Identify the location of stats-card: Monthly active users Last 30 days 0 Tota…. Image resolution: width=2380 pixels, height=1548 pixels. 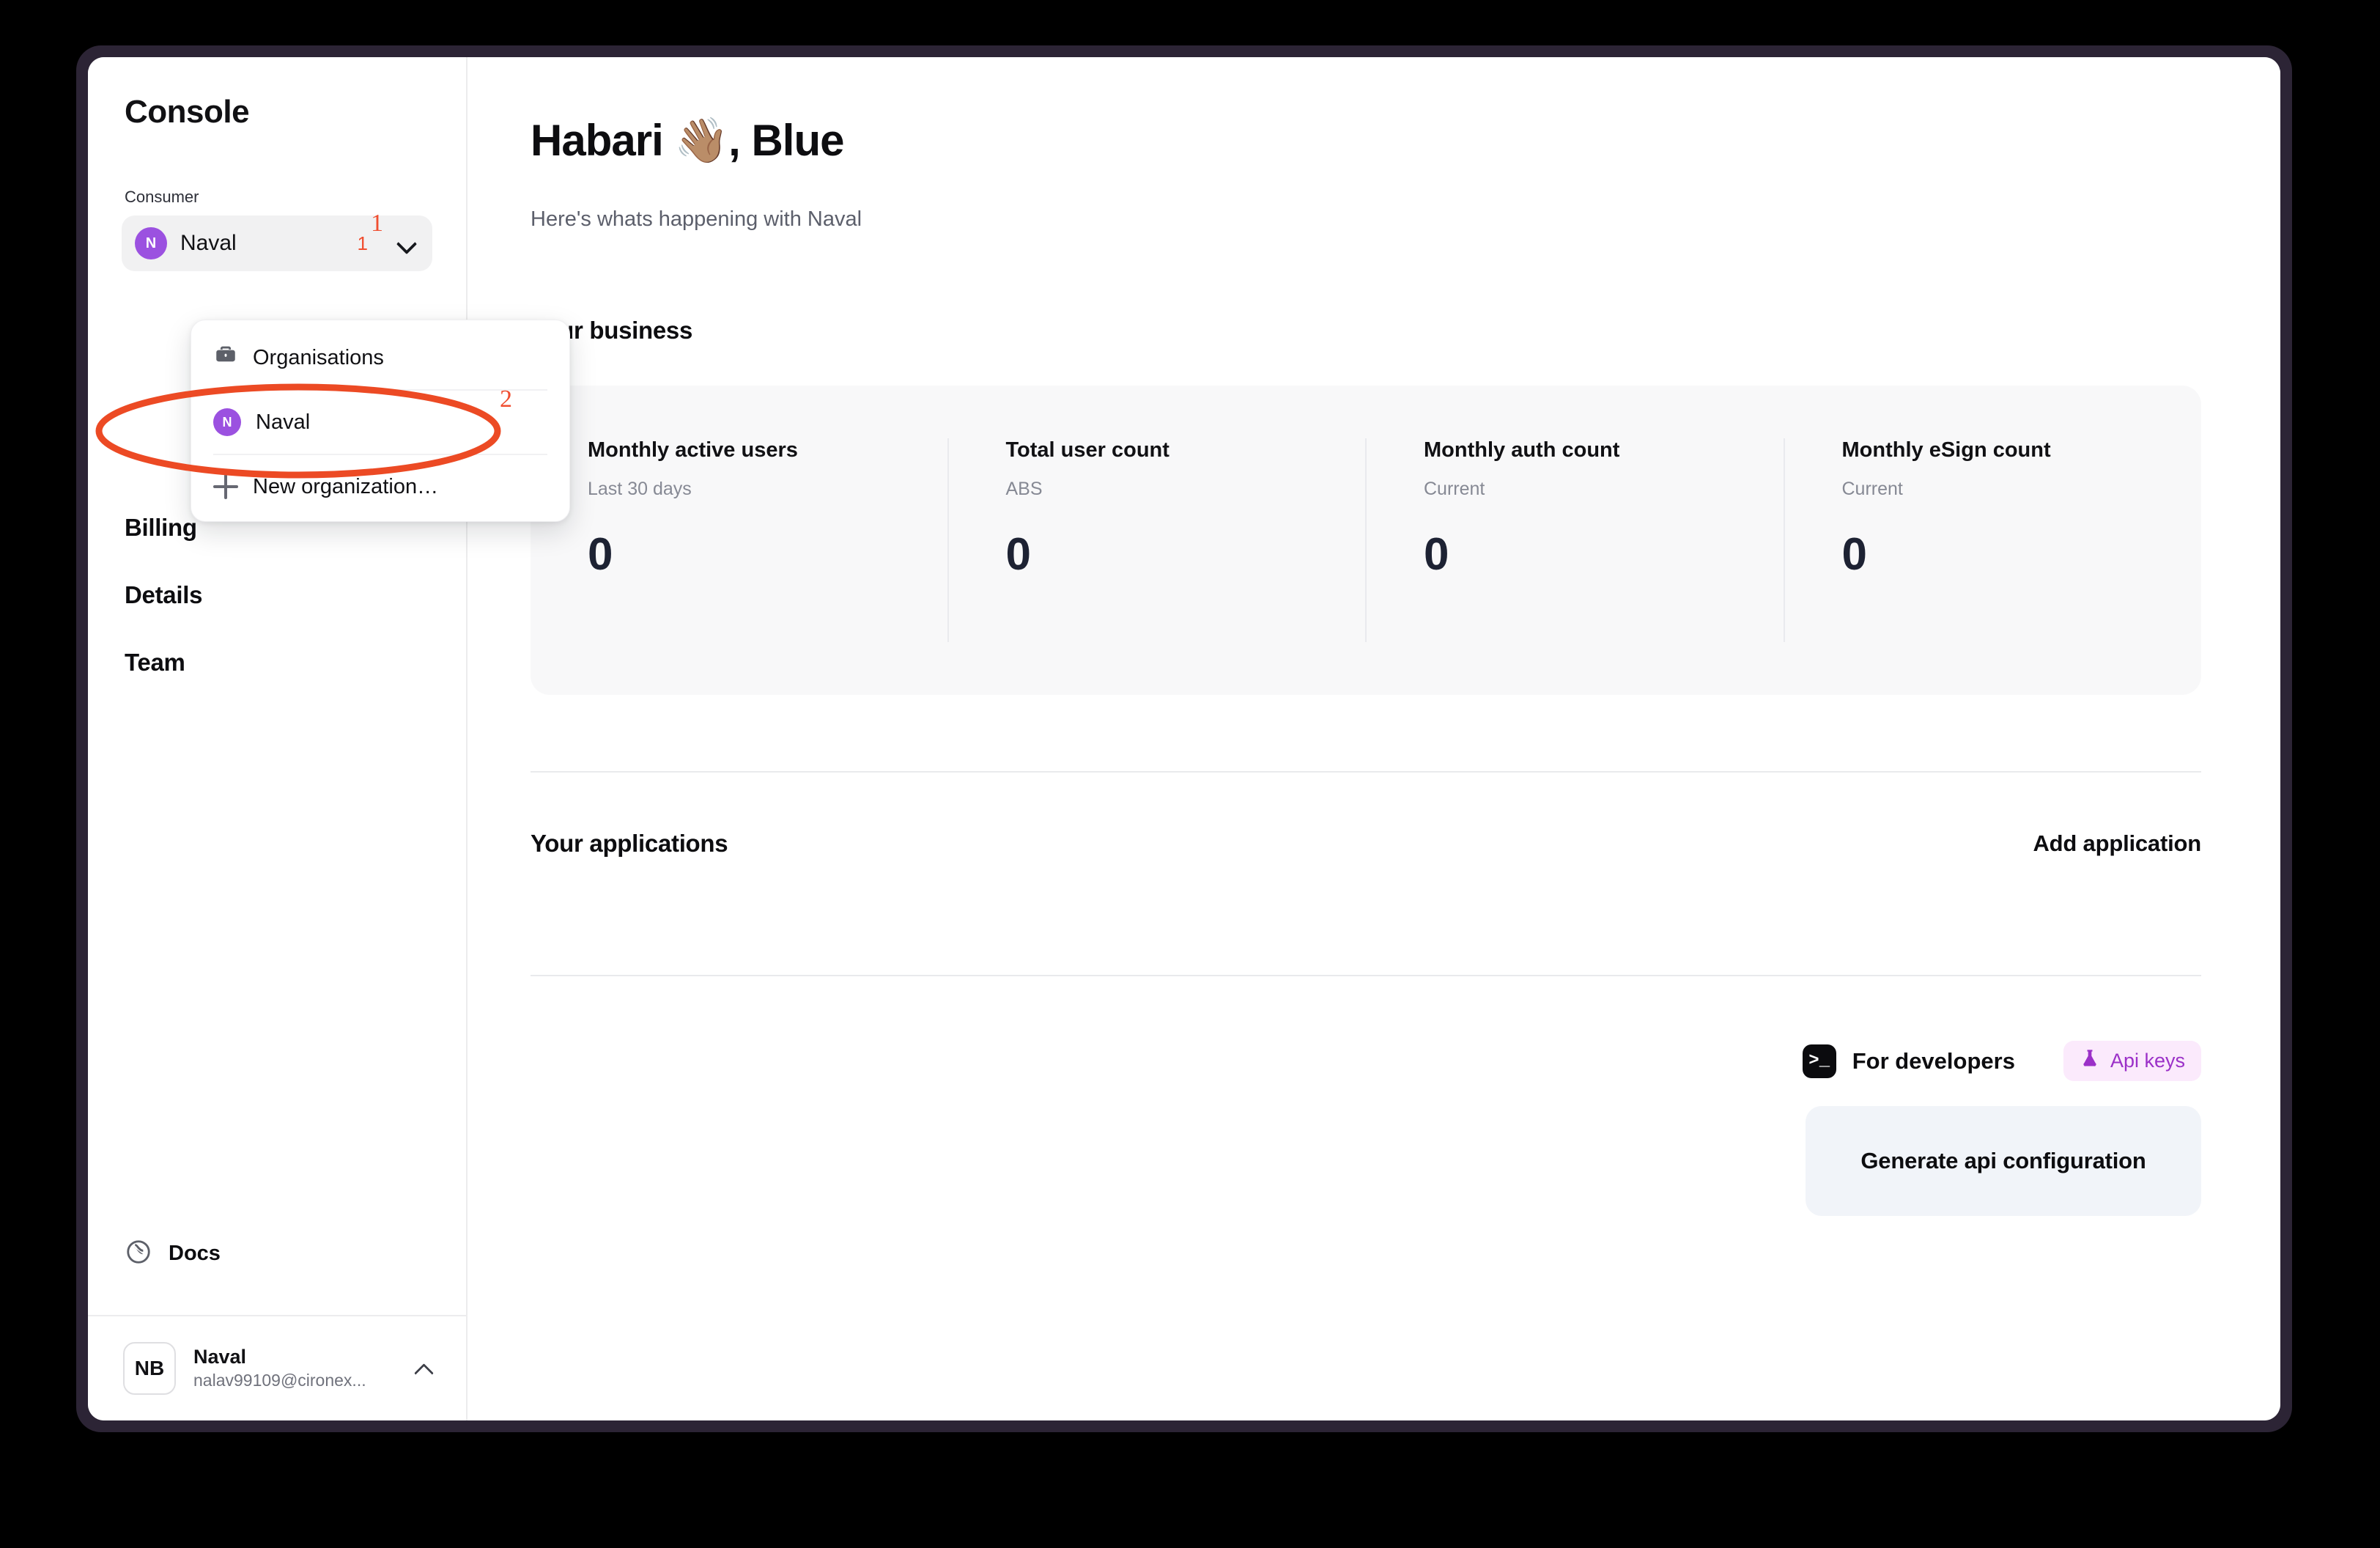
(1366, 540).